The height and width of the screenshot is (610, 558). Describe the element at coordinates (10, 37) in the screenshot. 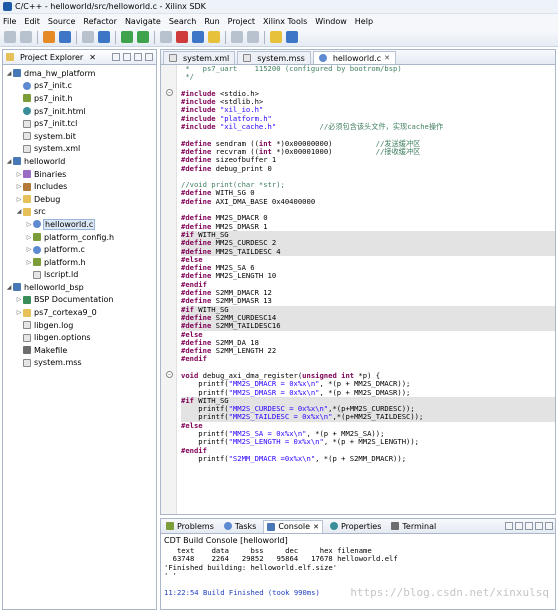

I see `new-icon` at that location.